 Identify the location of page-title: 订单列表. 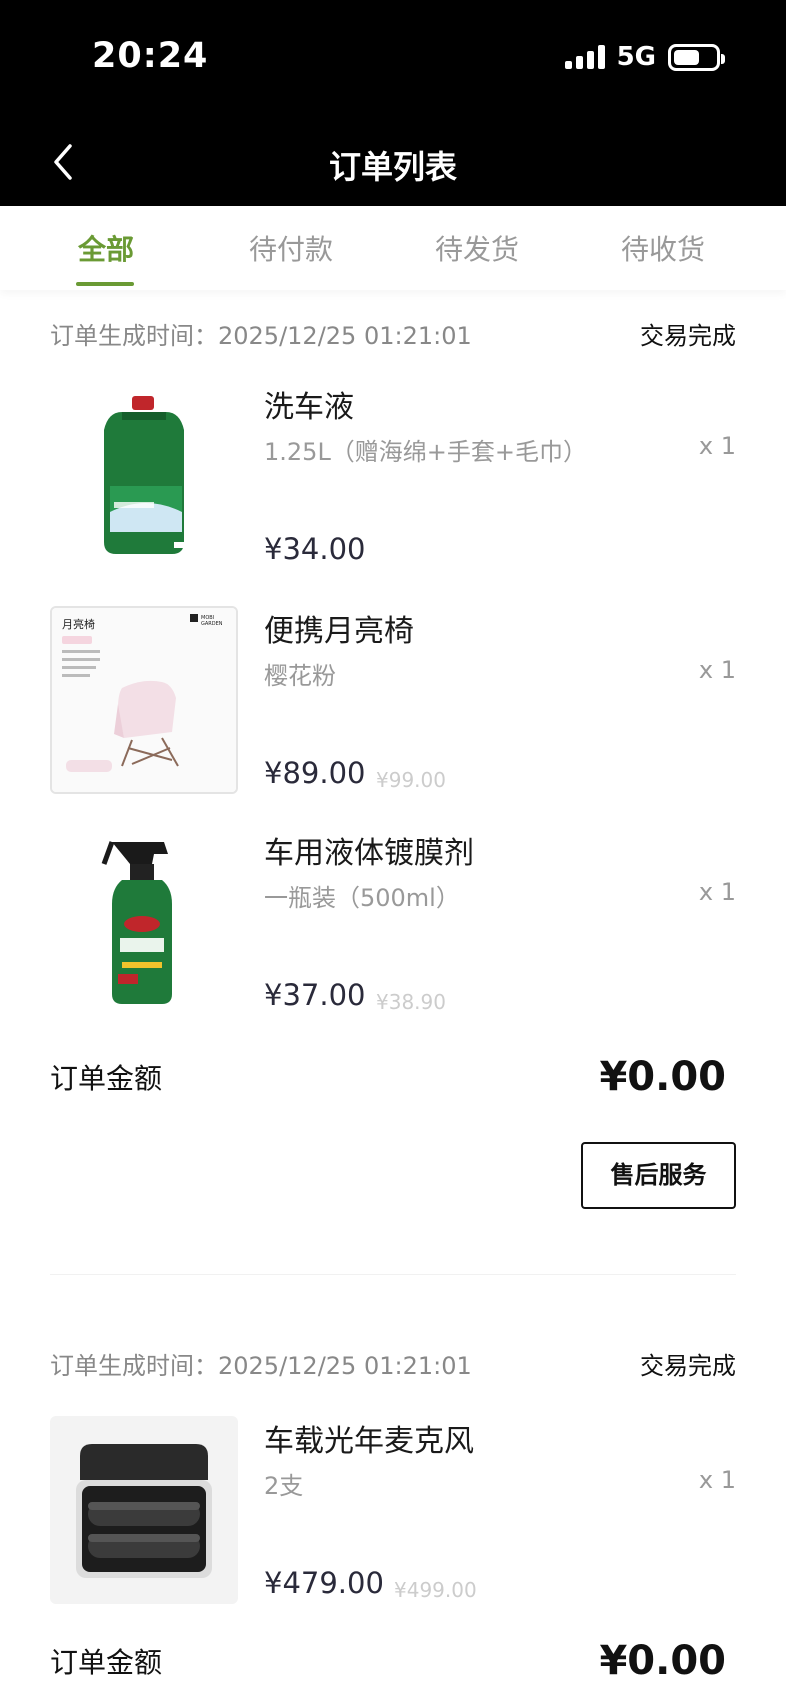
(392, 167).